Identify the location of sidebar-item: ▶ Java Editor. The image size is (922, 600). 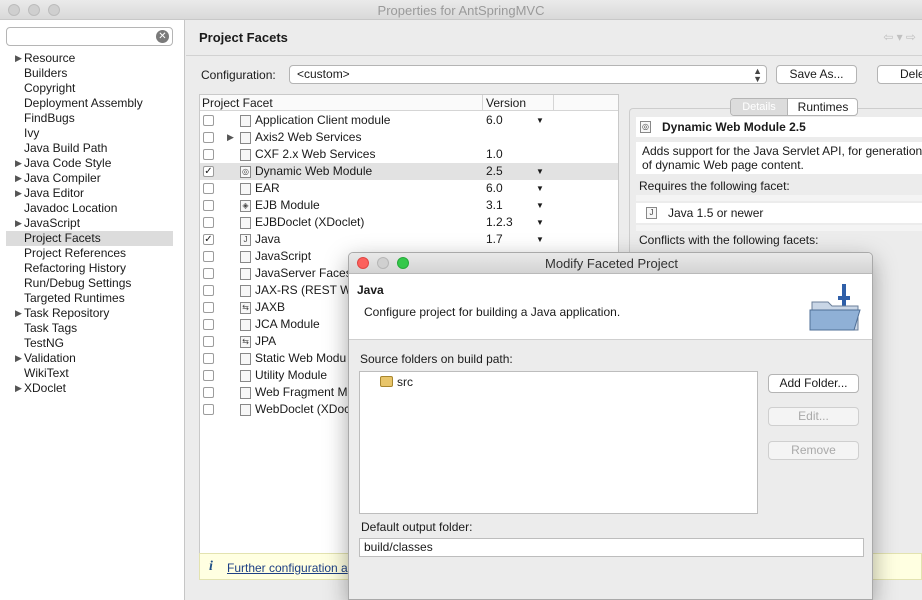
(89, 193).